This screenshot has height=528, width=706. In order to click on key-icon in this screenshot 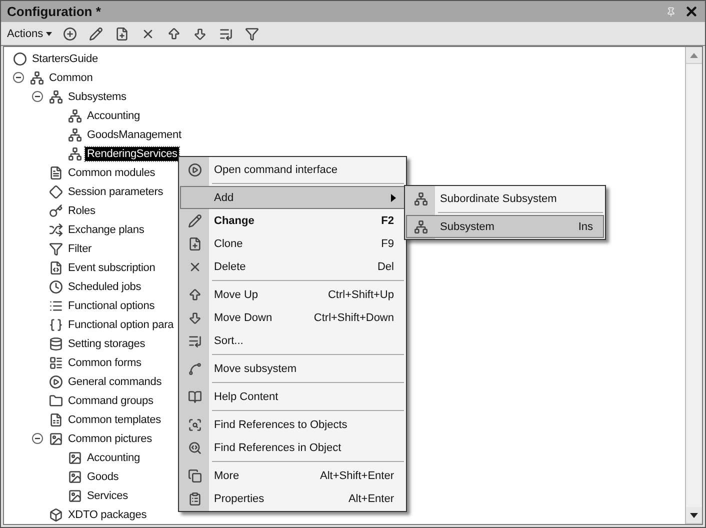, I will do `click(56, 211)`.